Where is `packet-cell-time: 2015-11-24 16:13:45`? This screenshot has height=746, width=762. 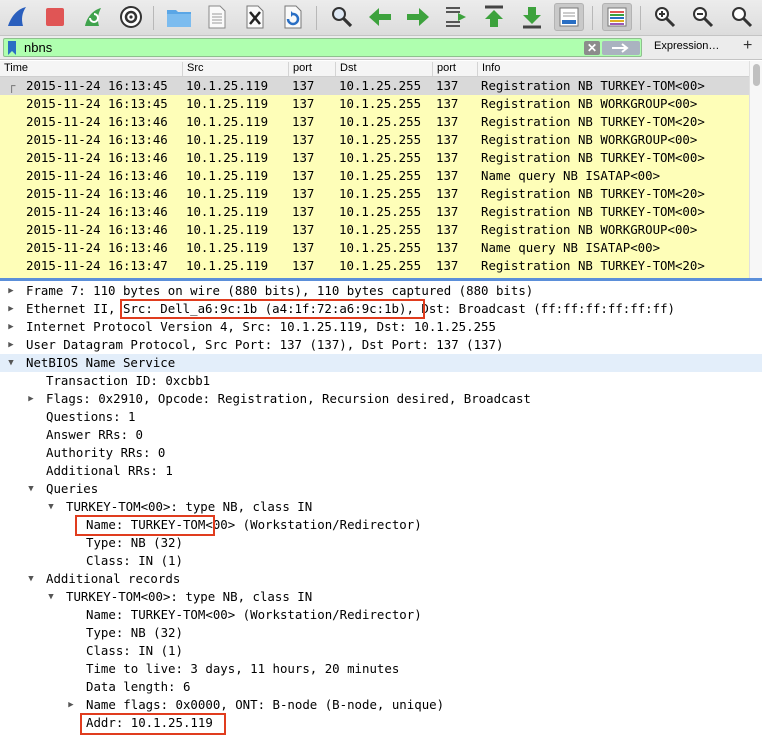 packet-cell-time: 2015-11-24 16:13:45 is located at coordinates (97, 85).